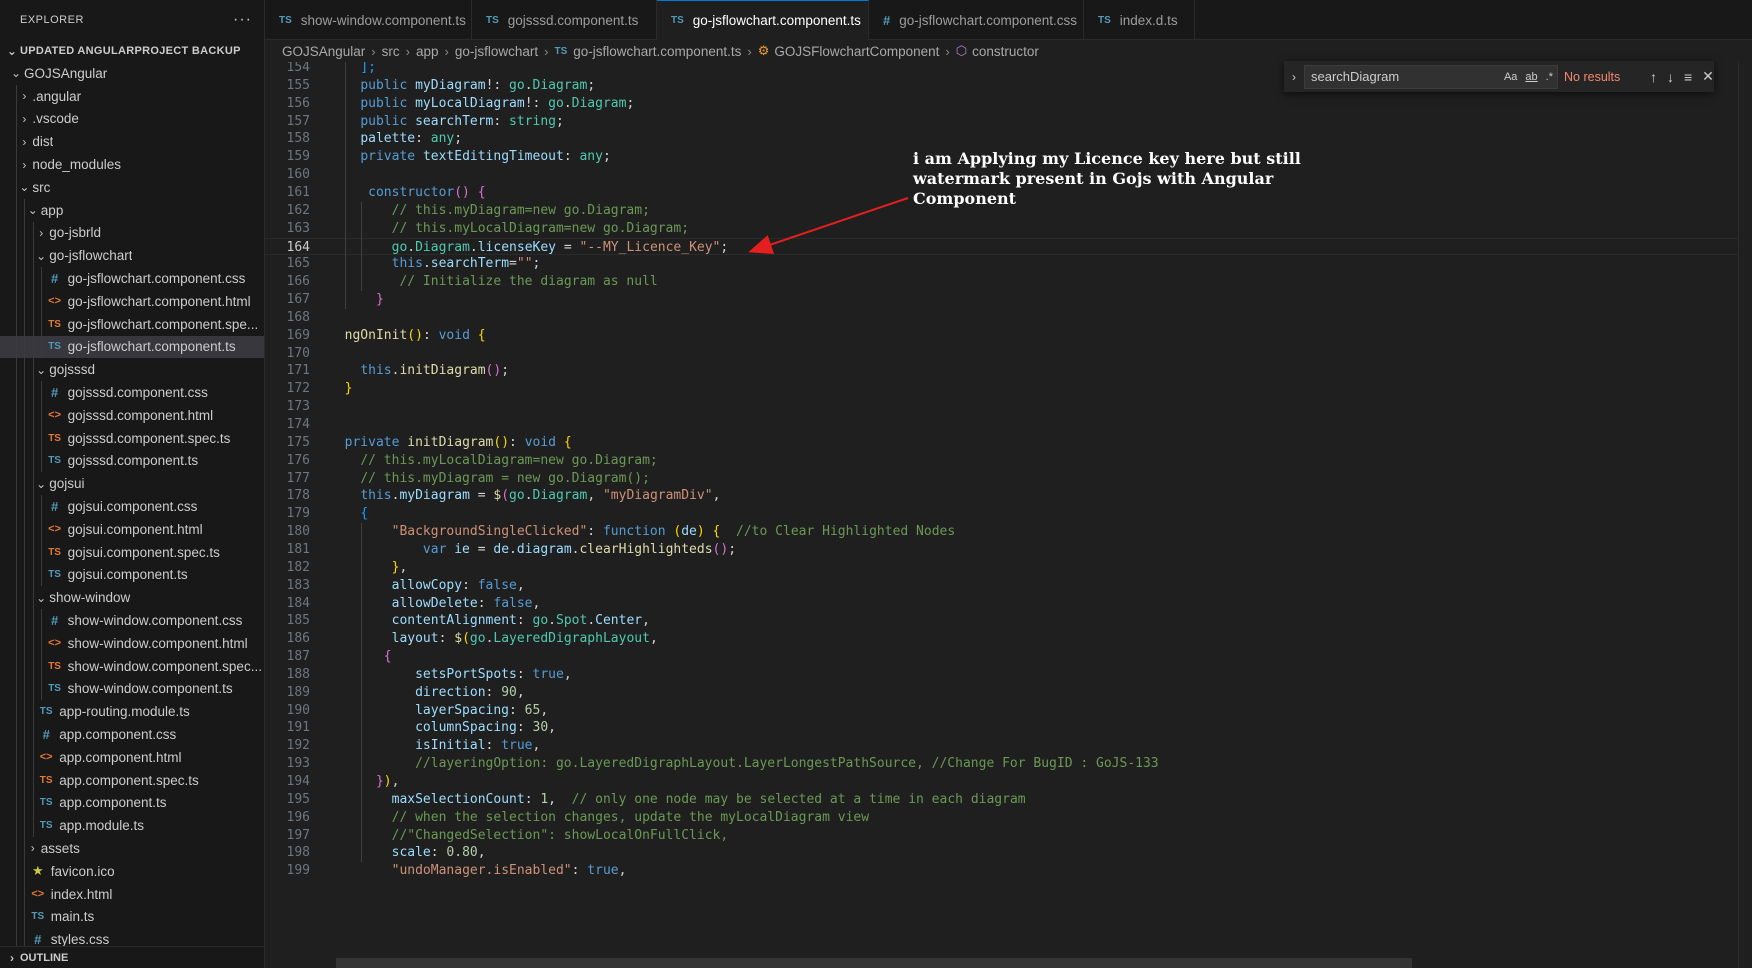 Image resolution: width=1752 pixels, height=968 pixels. What do you see at coordinates (1670, 77) in the screenshot?
I see `next-match-icon: ↓` at bounding box center [1670, 77].